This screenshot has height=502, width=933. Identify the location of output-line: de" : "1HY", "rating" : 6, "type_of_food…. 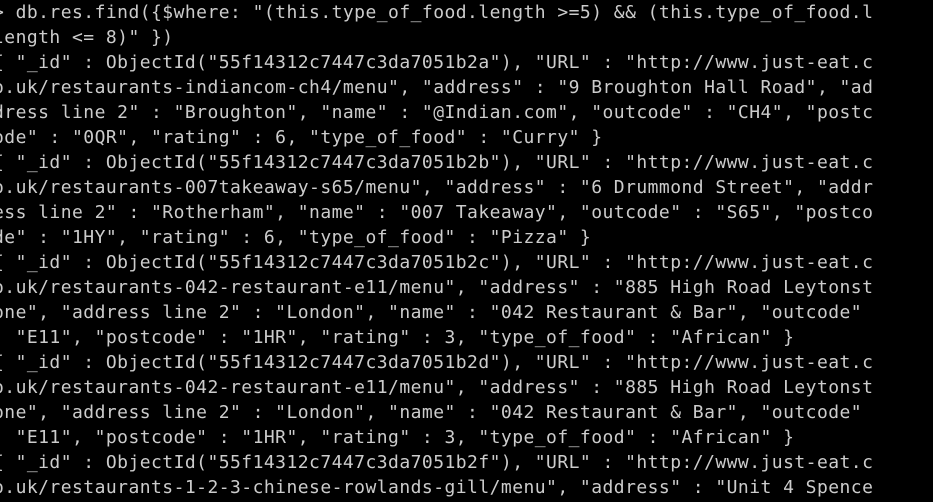
(296, 237).